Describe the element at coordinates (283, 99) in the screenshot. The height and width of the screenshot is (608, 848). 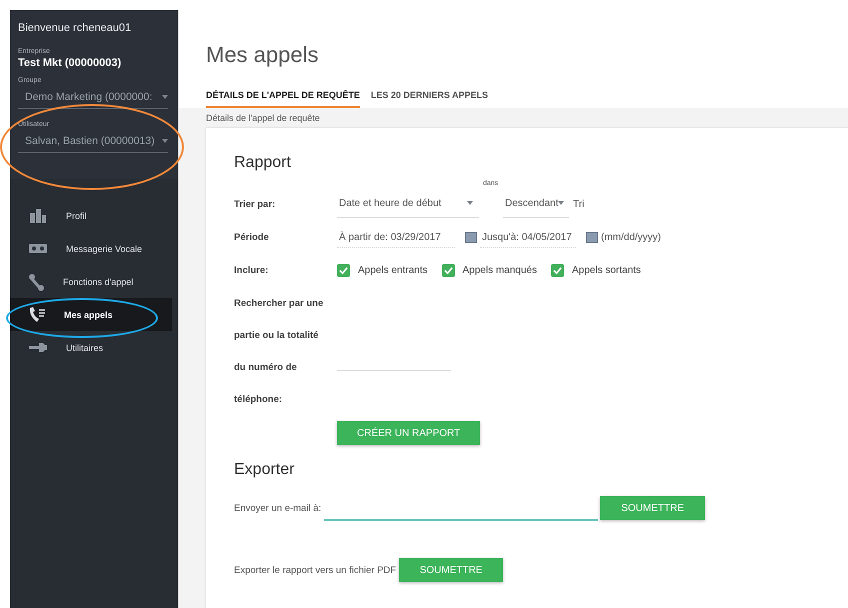
I see `tab: DÉTAILS DE L'APPEL DE REQUÊTE` at that location.